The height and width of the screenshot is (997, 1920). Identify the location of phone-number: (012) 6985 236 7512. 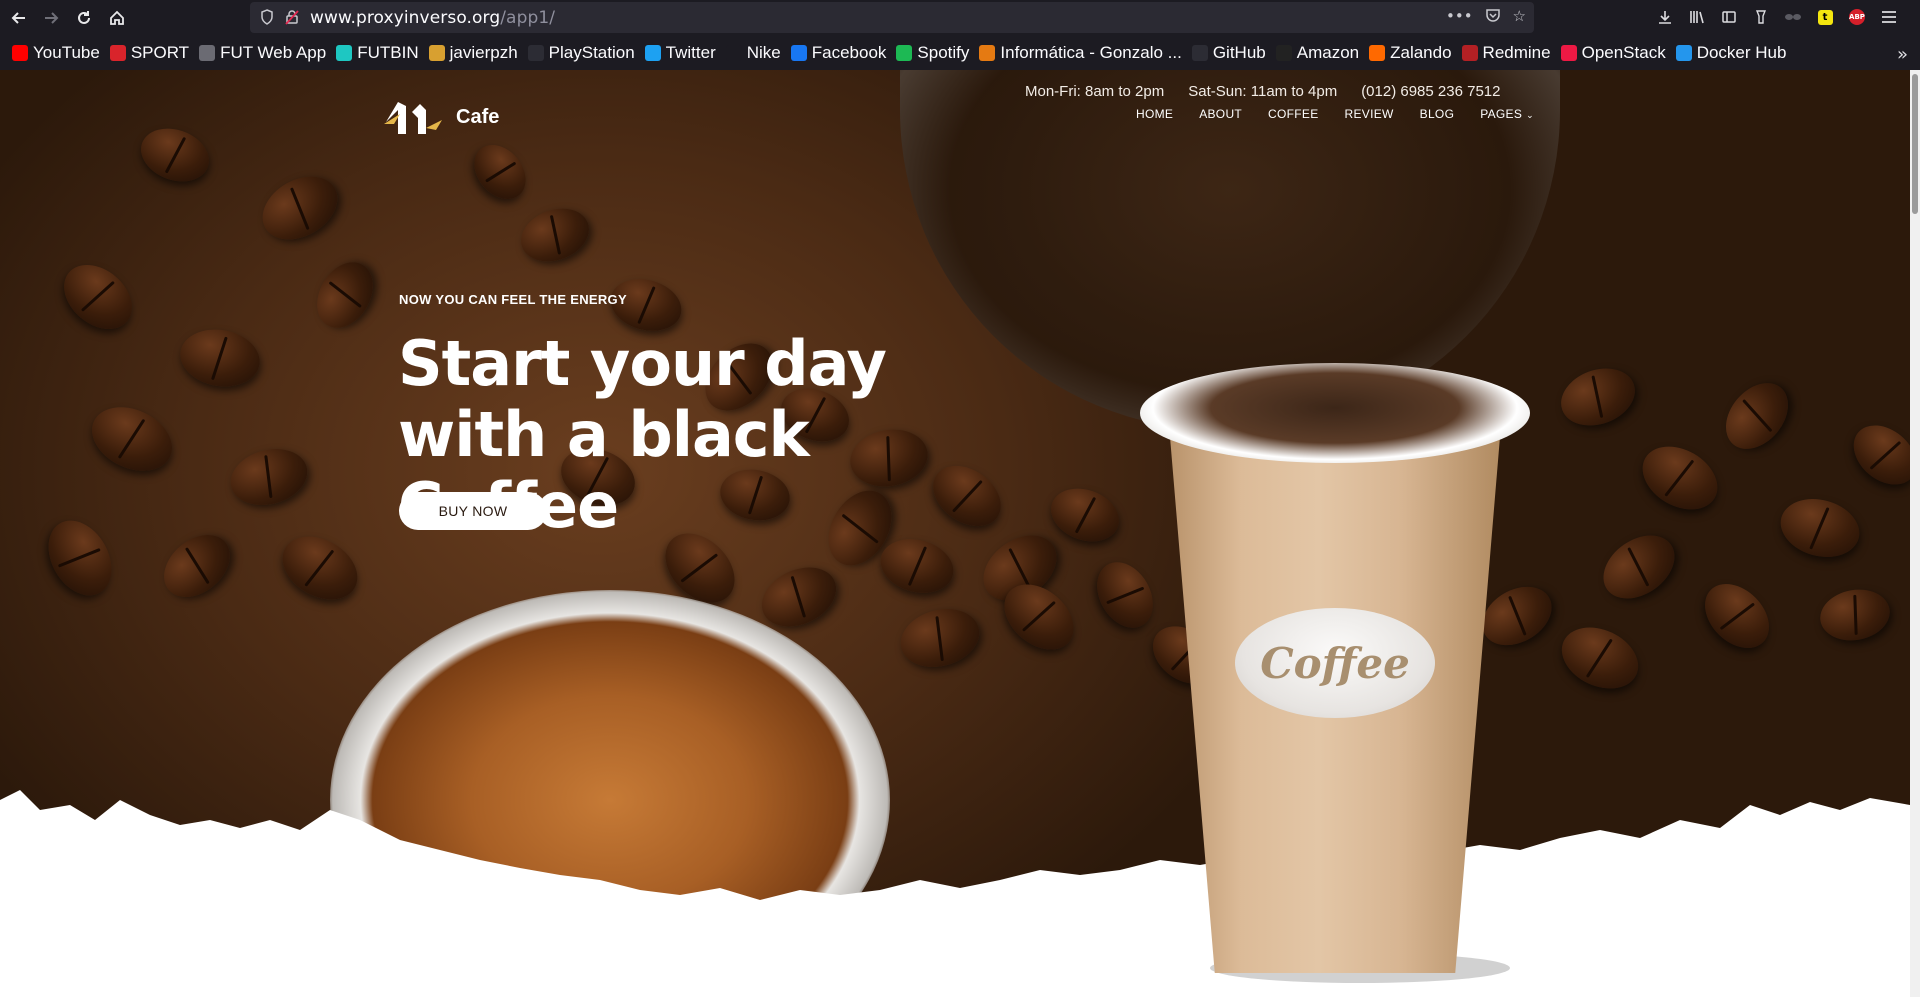
(1430, 91).